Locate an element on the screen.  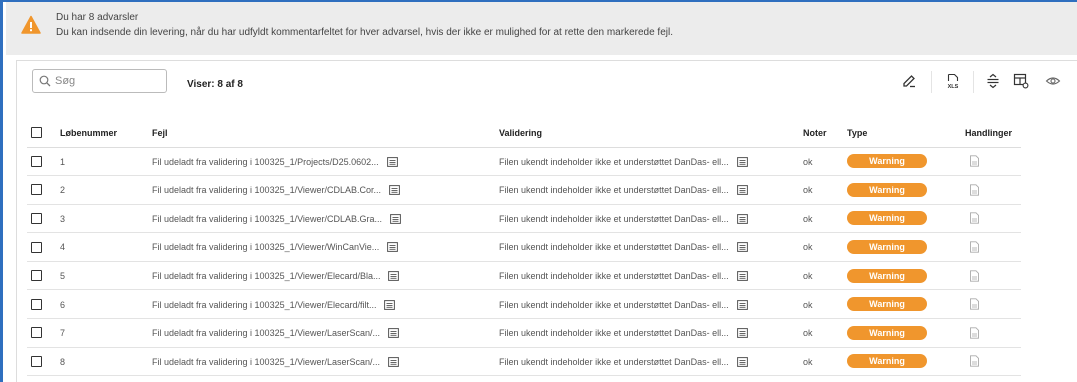
row-number-cell: 3 is located at coordinates (100, 219).